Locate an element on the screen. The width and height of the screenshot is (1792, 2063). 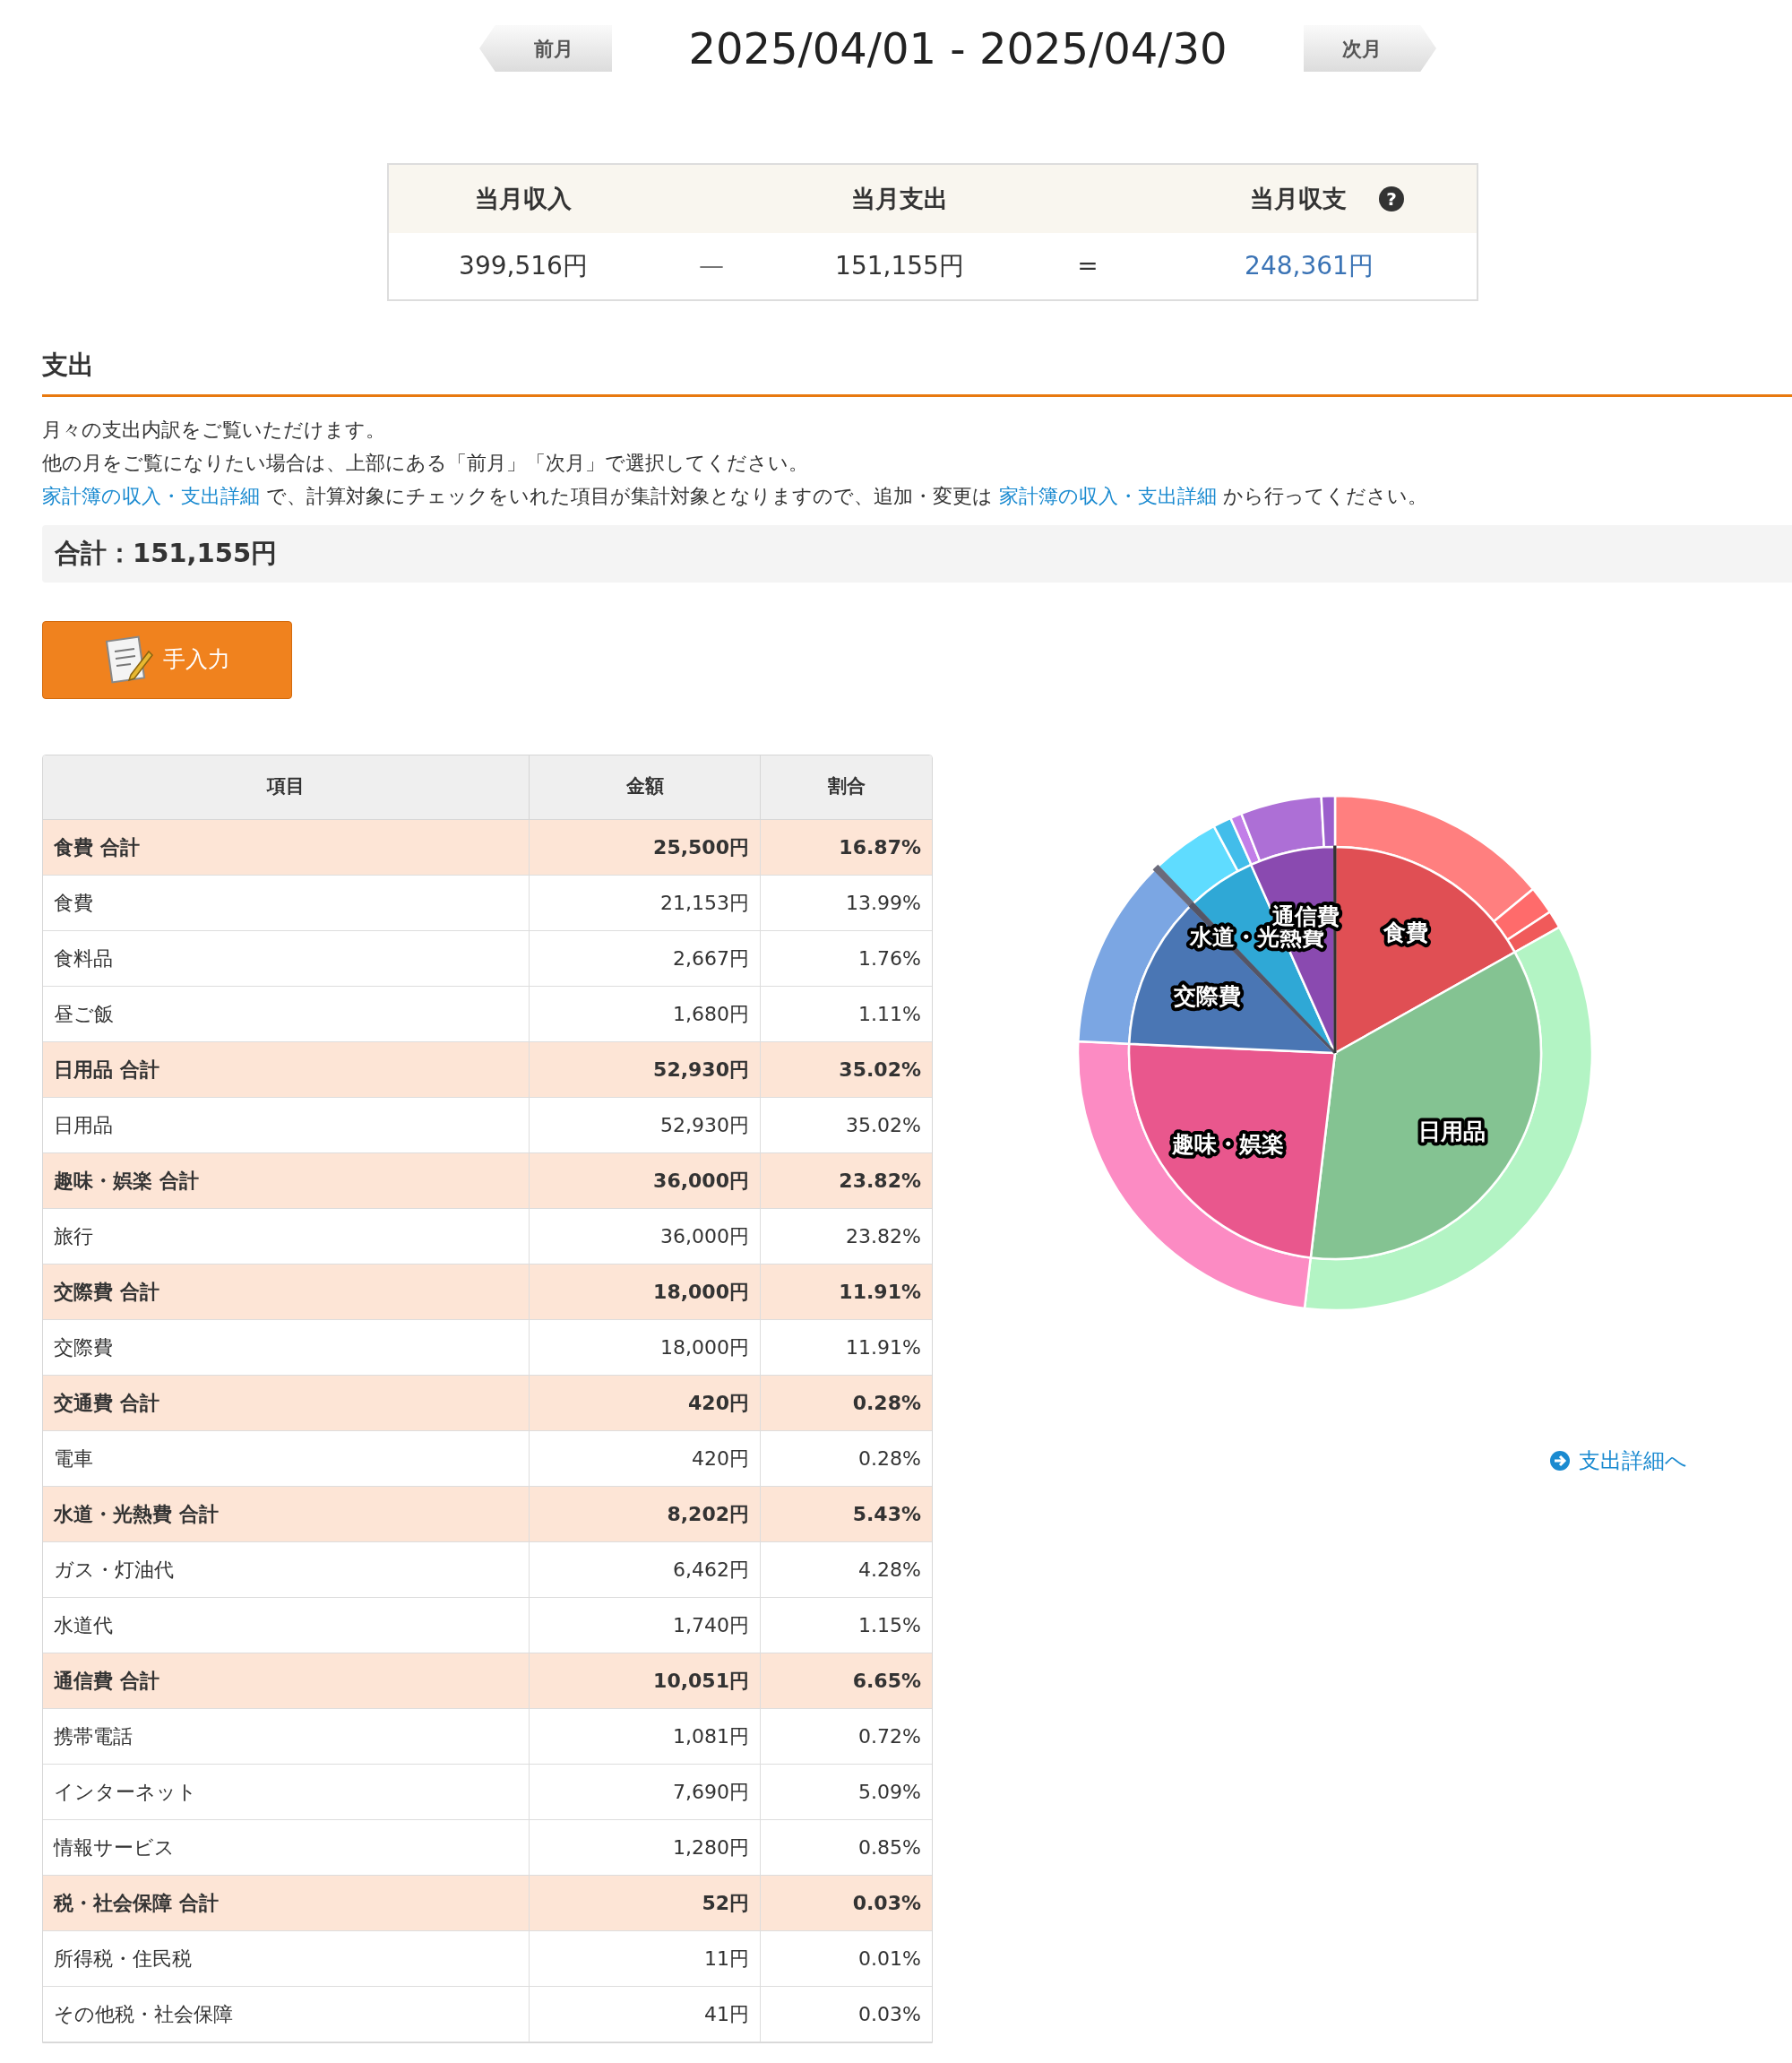
category-cell: 日用品 is located at coordinates (286, 1124).